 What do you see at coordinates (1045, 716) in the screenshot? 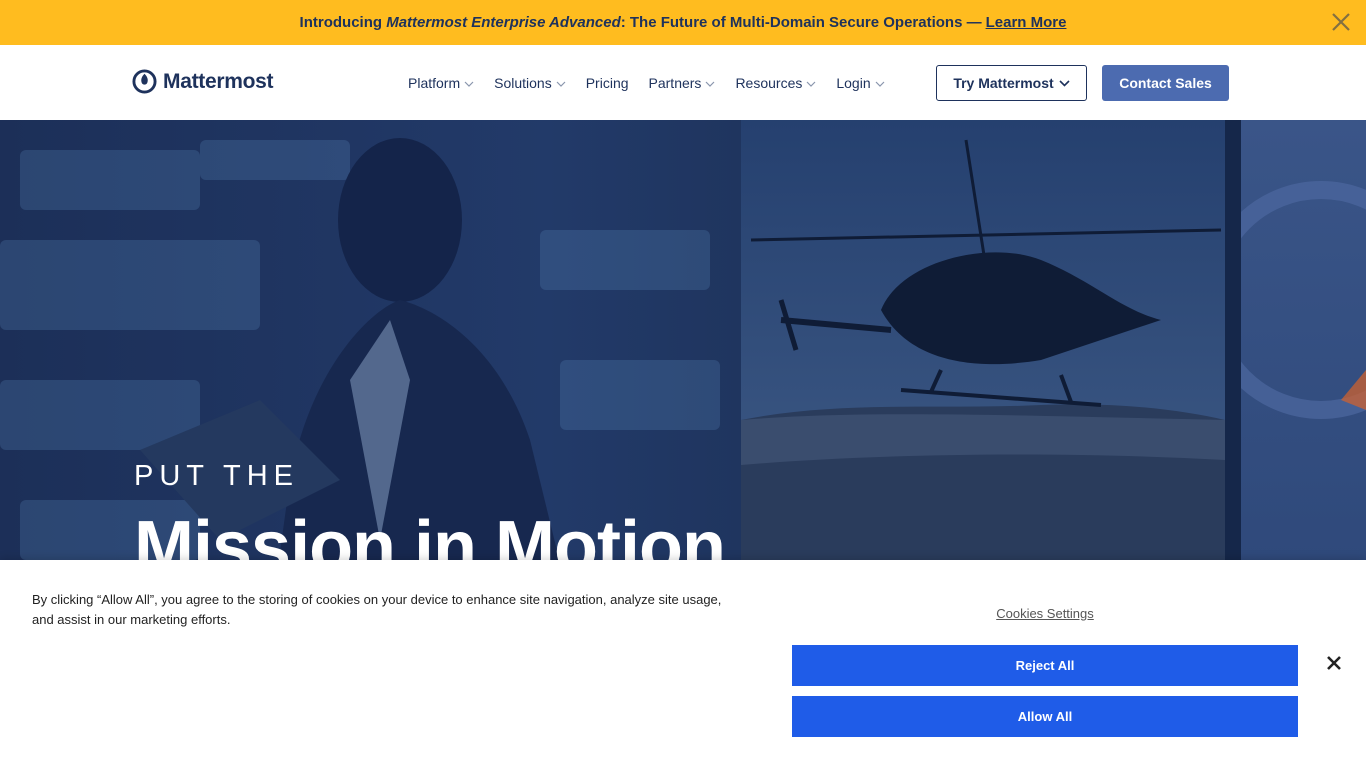
I see `allow-all-button: Allow All` at bounding box center [1045, 716].